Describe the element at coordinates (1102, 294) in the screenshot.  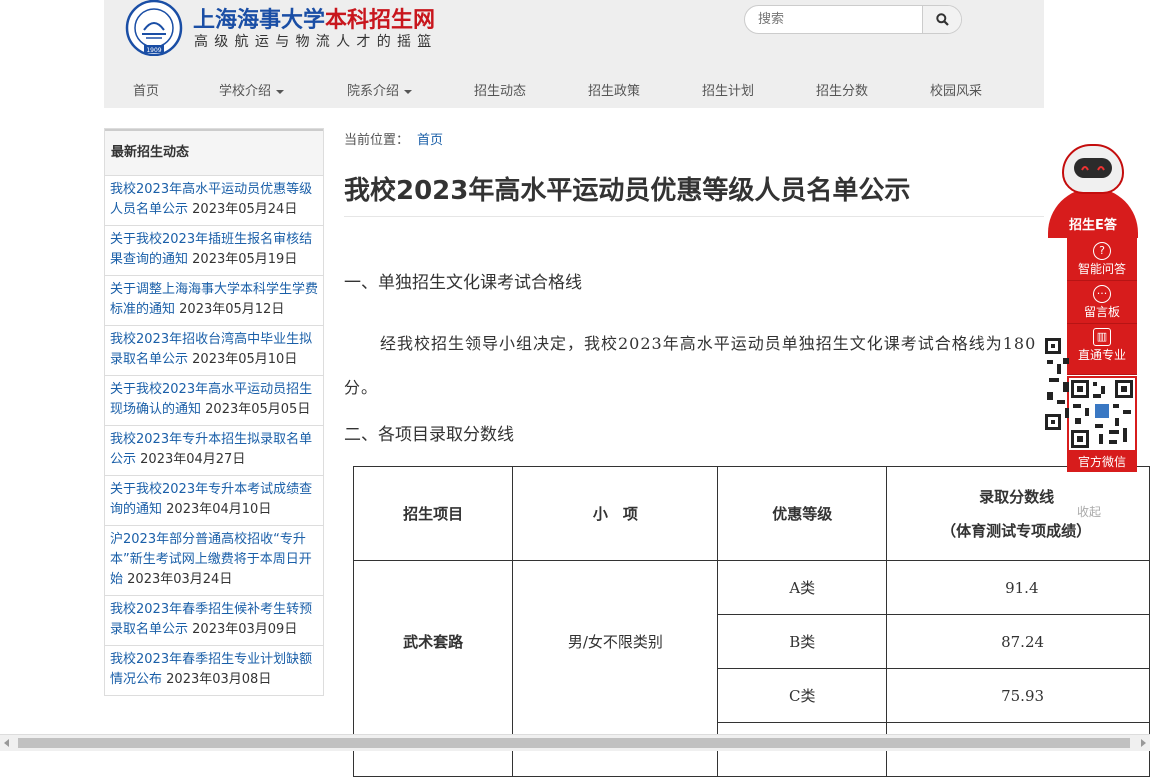
I see `chat-bubble-icon: ···` at that location.